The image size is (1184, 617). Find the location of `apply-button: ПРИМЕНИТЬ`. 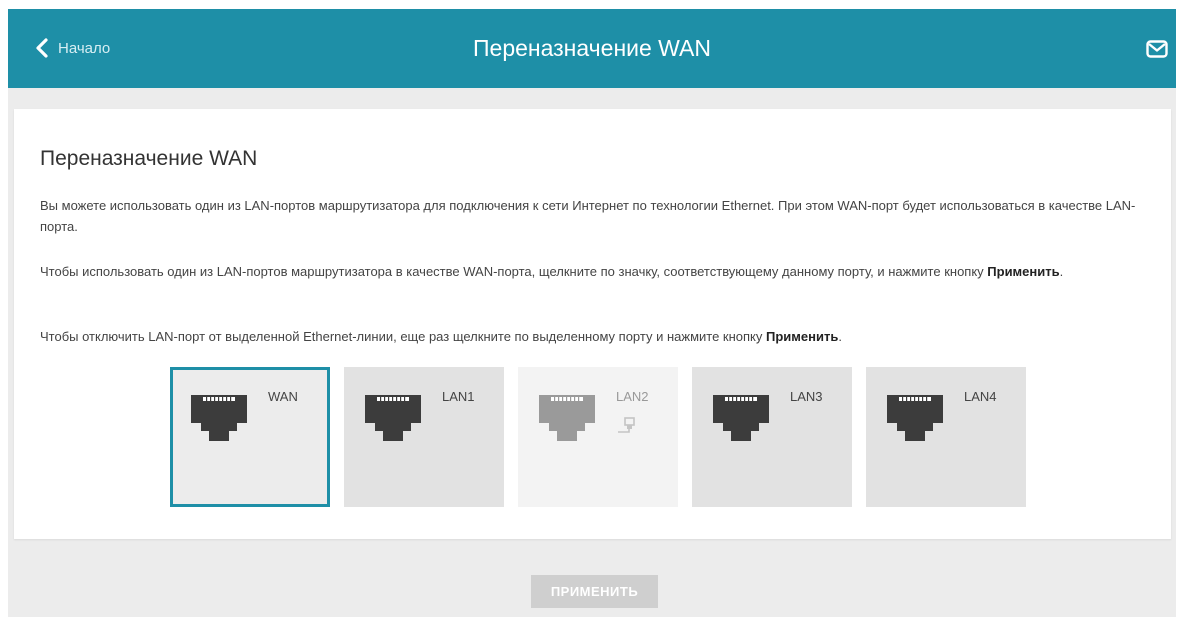

apply-button: ПРИМЕНИТЬ is located at coordinates (594, 591).